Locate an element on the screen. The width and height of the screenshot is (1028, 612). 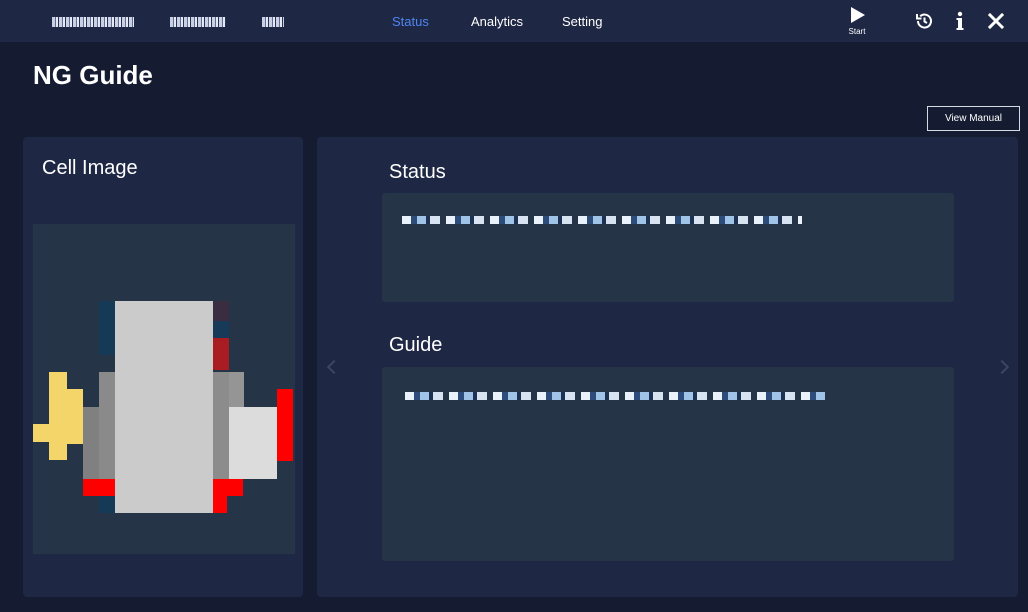
start-label: Start is located at coordinates (857, 31).